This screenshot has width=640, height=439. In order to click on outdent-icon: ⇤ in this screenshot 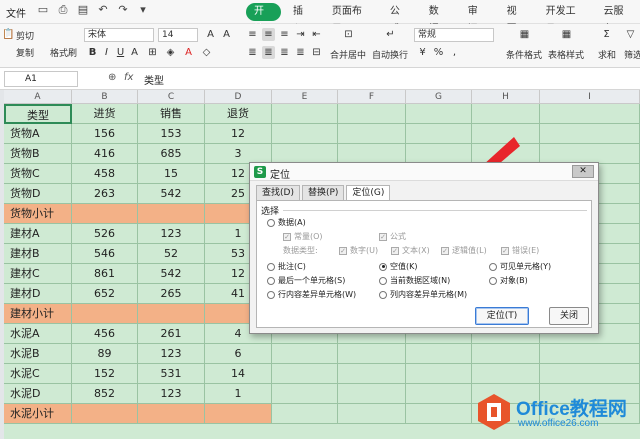, I will do `click(316, 34)`.